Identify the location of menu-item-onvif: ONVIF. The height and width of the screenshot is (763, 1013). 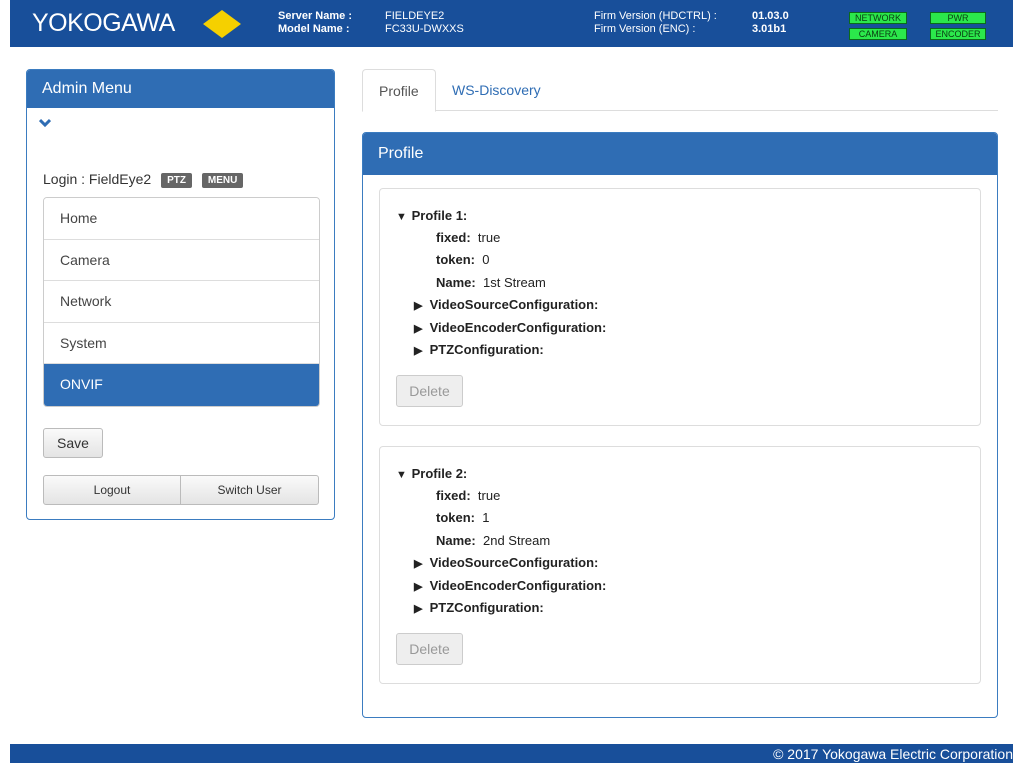
(181, 385).